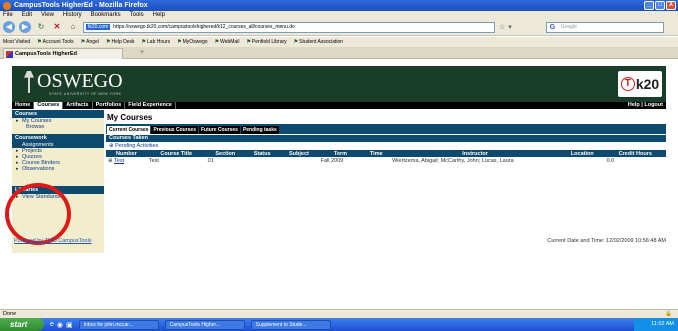 This screenshot has width=678, height=331. Describe the element at coordinates (23, 105) in the screenshot. I see `nav-home: Home` at that location.